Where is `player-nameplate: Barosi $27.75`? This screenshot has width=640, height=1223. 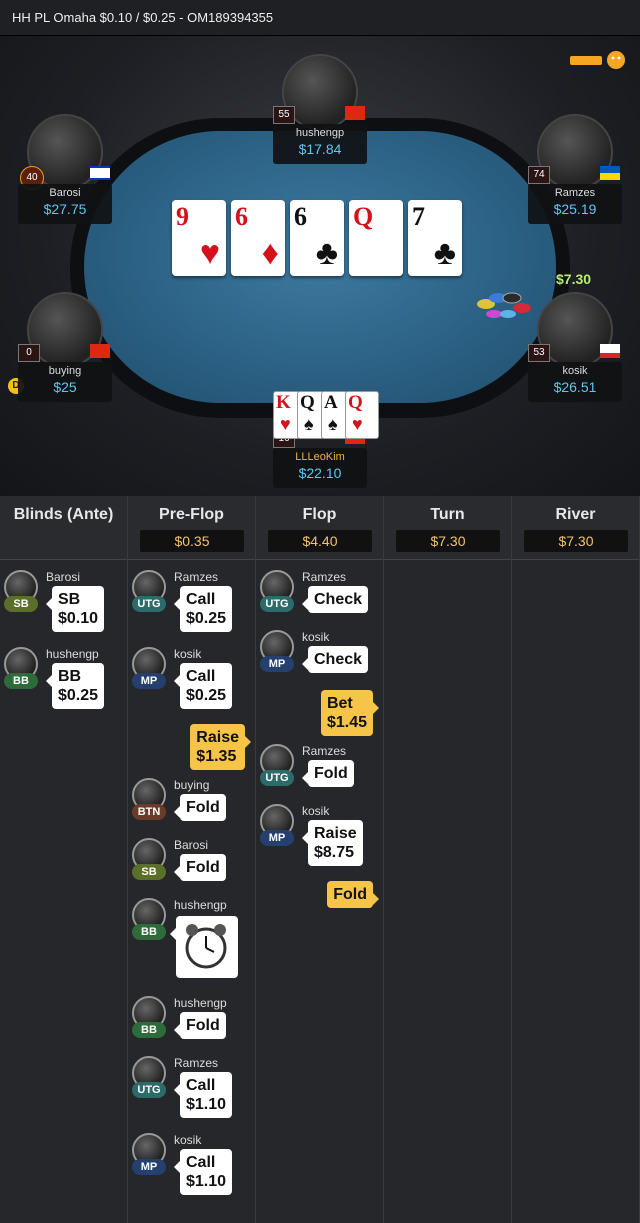
player-nameplate: Barosi $27.75 is located at coordinates (65, 204).